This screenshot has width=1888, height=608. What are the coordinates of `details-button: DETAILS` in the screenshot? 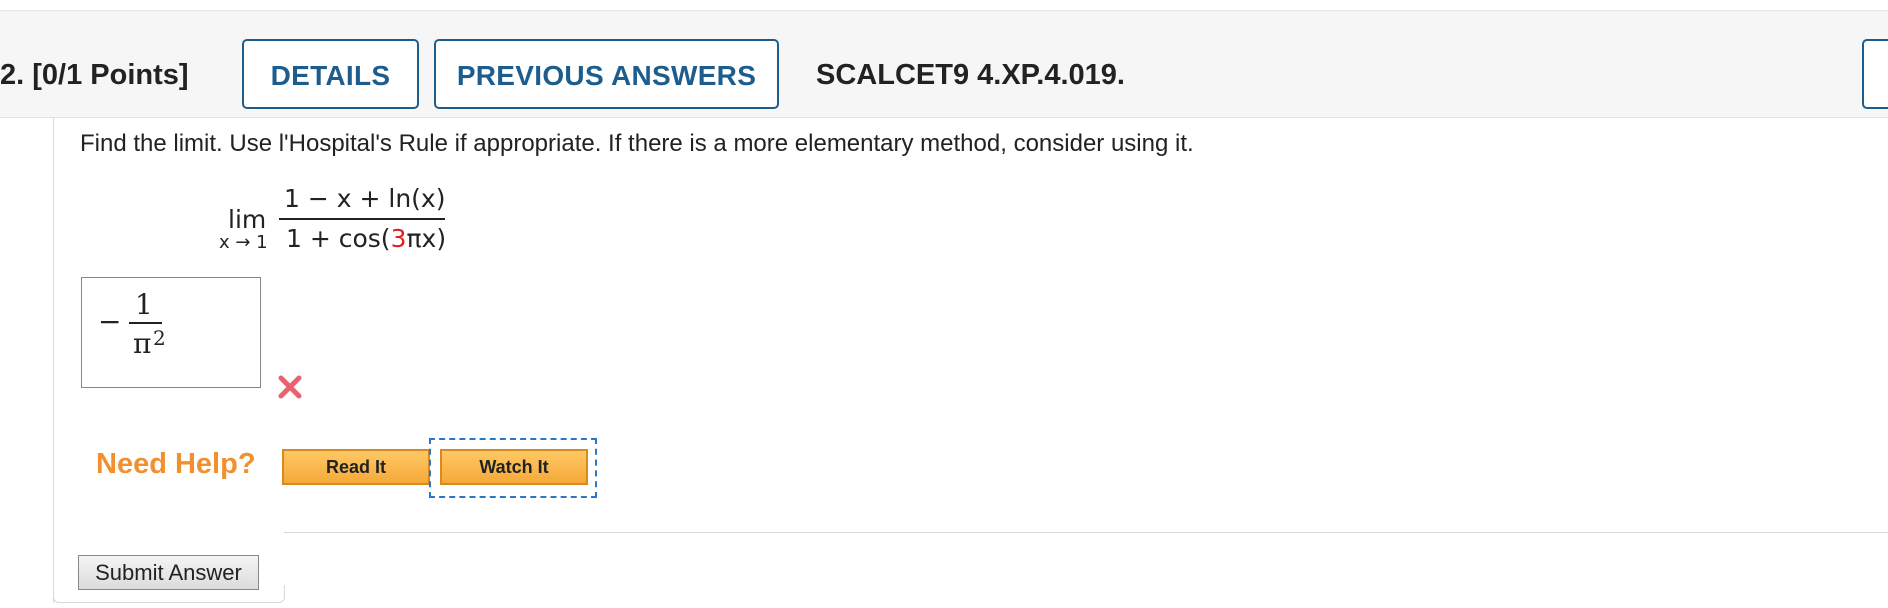 It's located at (330, 74).